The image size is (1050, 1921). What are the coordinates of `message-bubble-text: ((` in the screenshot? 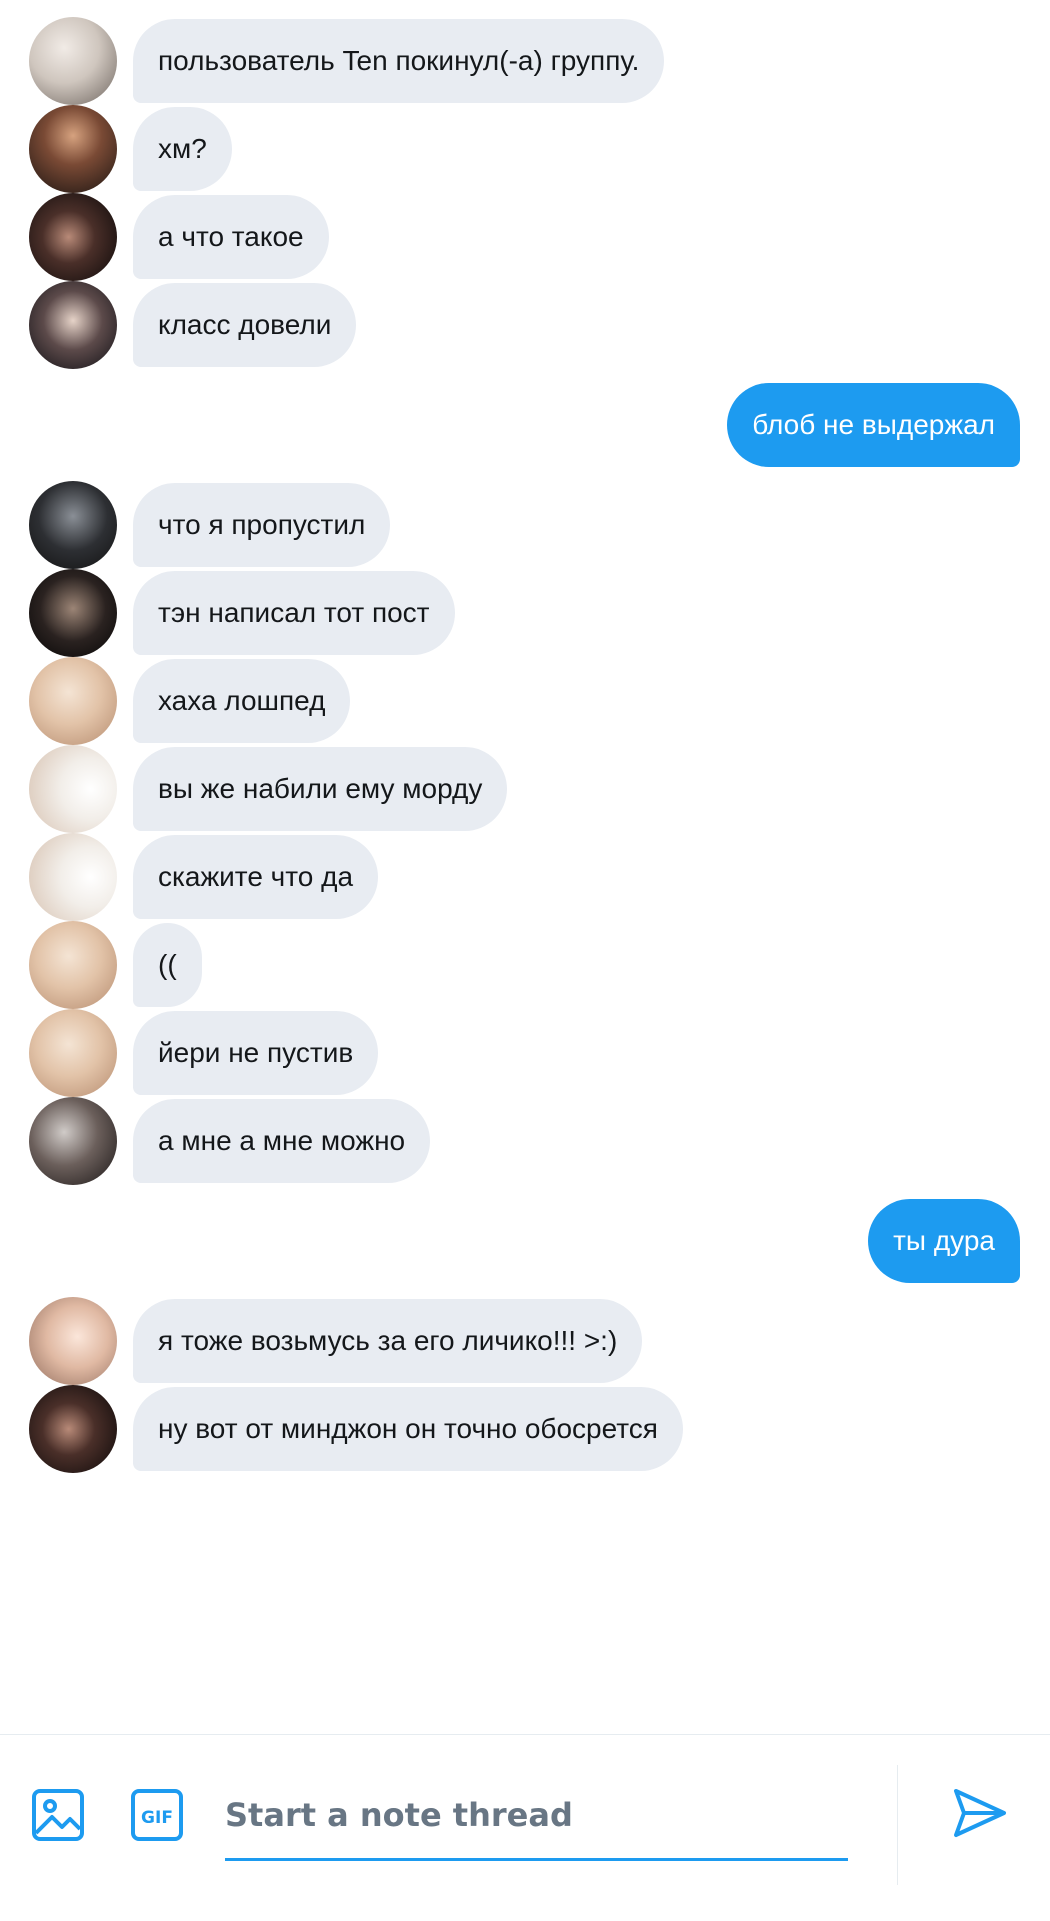 It's located at (167, 965).